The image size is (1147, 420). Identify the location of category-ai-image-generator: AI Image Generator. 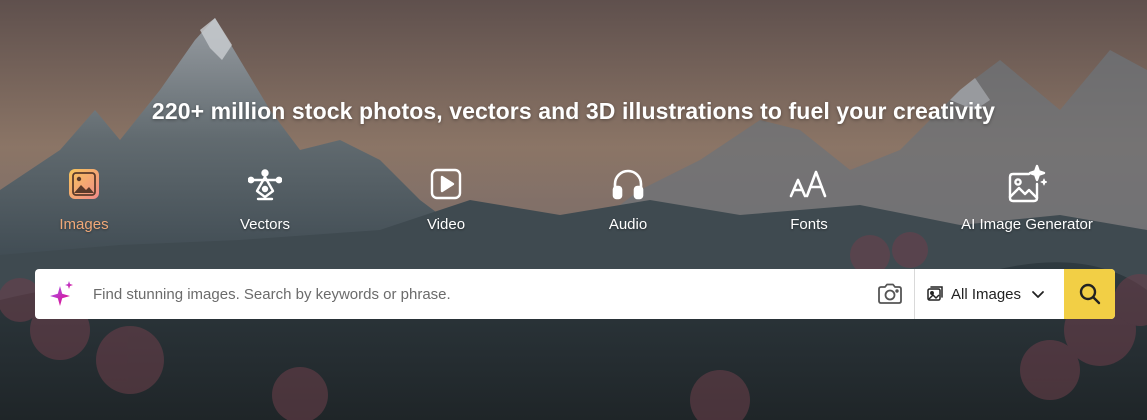
(1027, 197).